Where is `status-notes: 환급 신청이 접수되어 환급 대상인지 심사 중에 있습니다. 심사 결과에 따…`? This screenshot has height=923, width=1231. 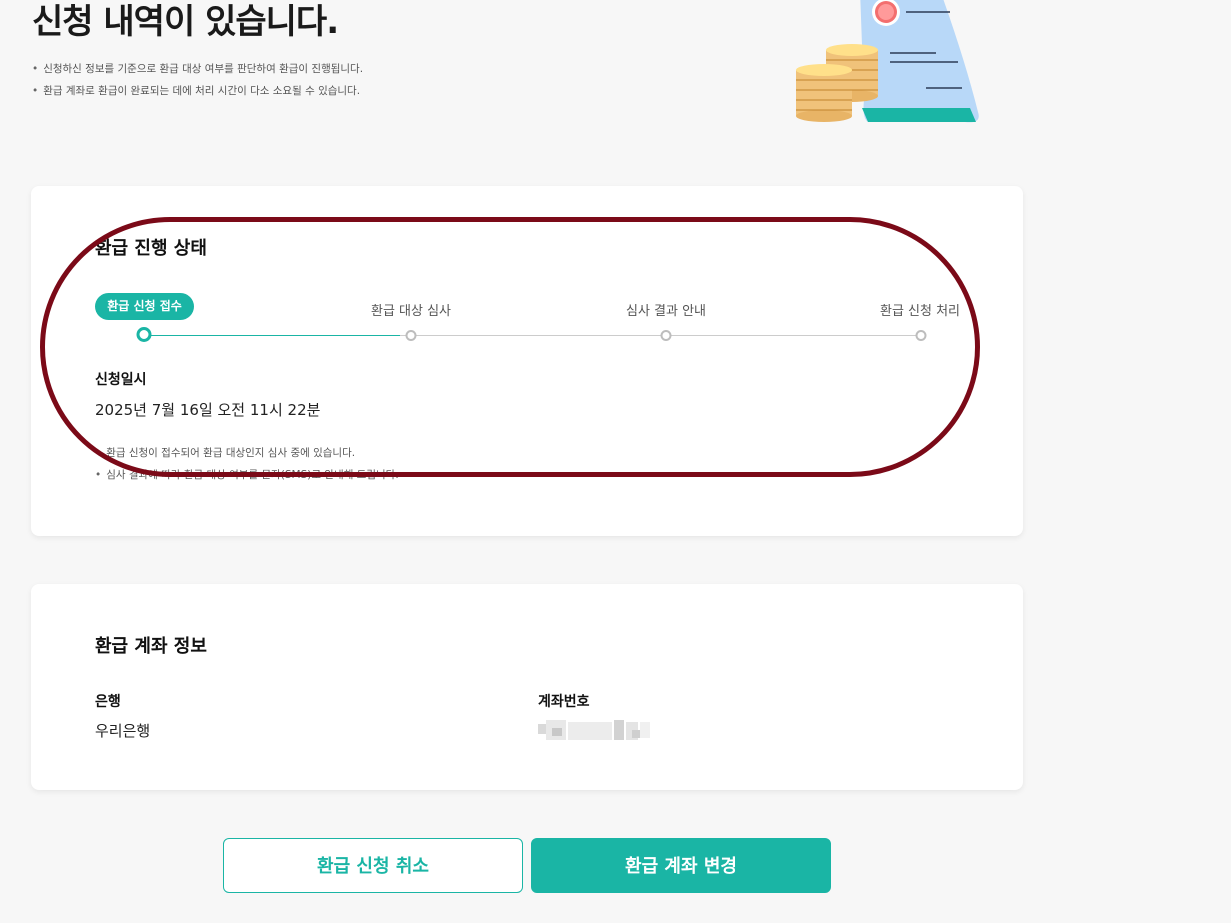
status-notes: 환급 신청이 접수되어 환급 대상인지 심사 중에 있습니다. 심사 결과에 따… is located at coordinates (247, 467).